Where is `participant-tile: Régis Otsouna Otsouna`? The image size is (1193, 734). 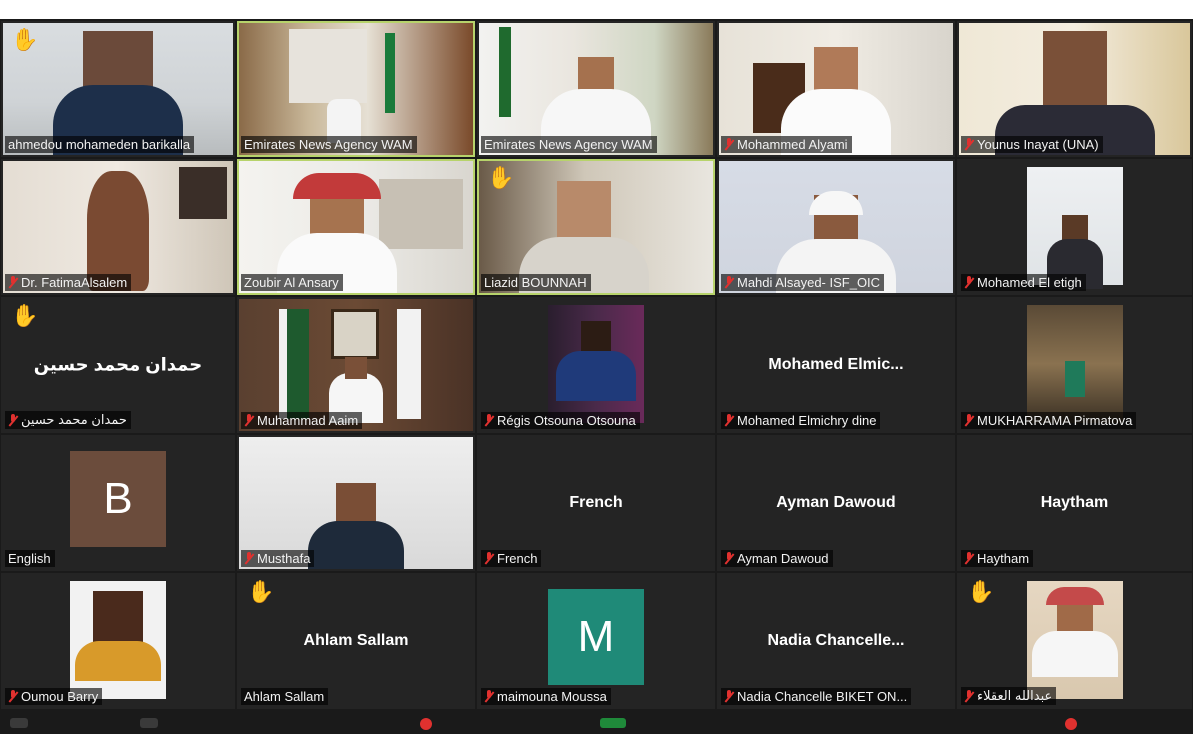 participant-tile: Régis Otsouna Otsouna is located at coordinates (596, 365).